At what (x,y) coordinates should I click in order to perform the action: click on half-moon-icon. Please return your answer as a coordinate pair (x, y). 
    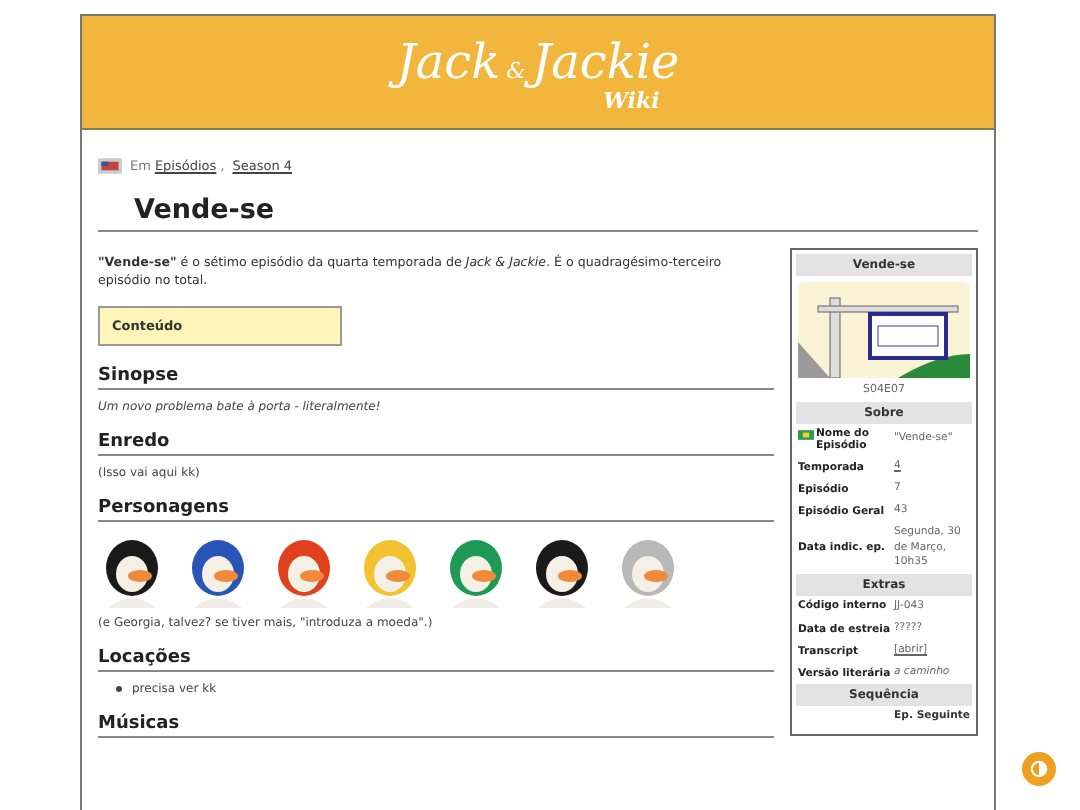
    Looking at the image, I should click on (1039, 769).